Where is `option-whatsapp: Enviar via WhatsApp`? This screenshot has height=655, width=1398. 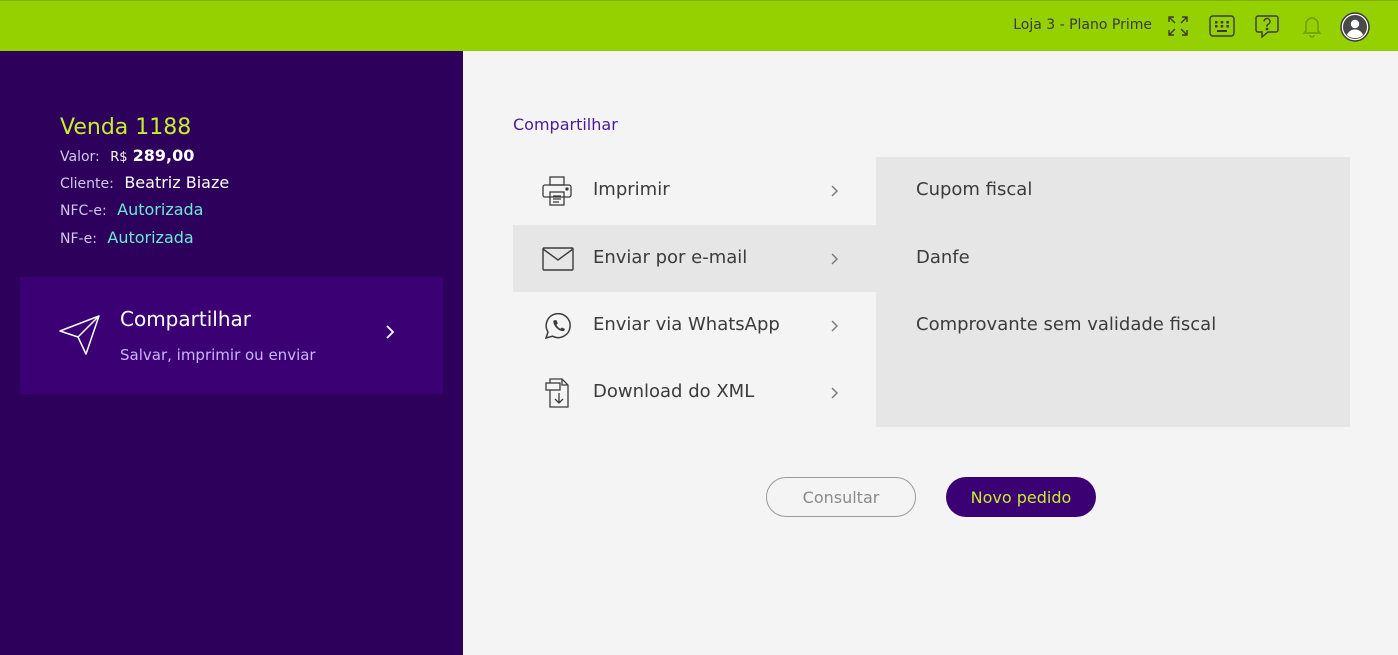 option-whatsapp: Enviar via WhatsApp is located at coordinates (694, 325).